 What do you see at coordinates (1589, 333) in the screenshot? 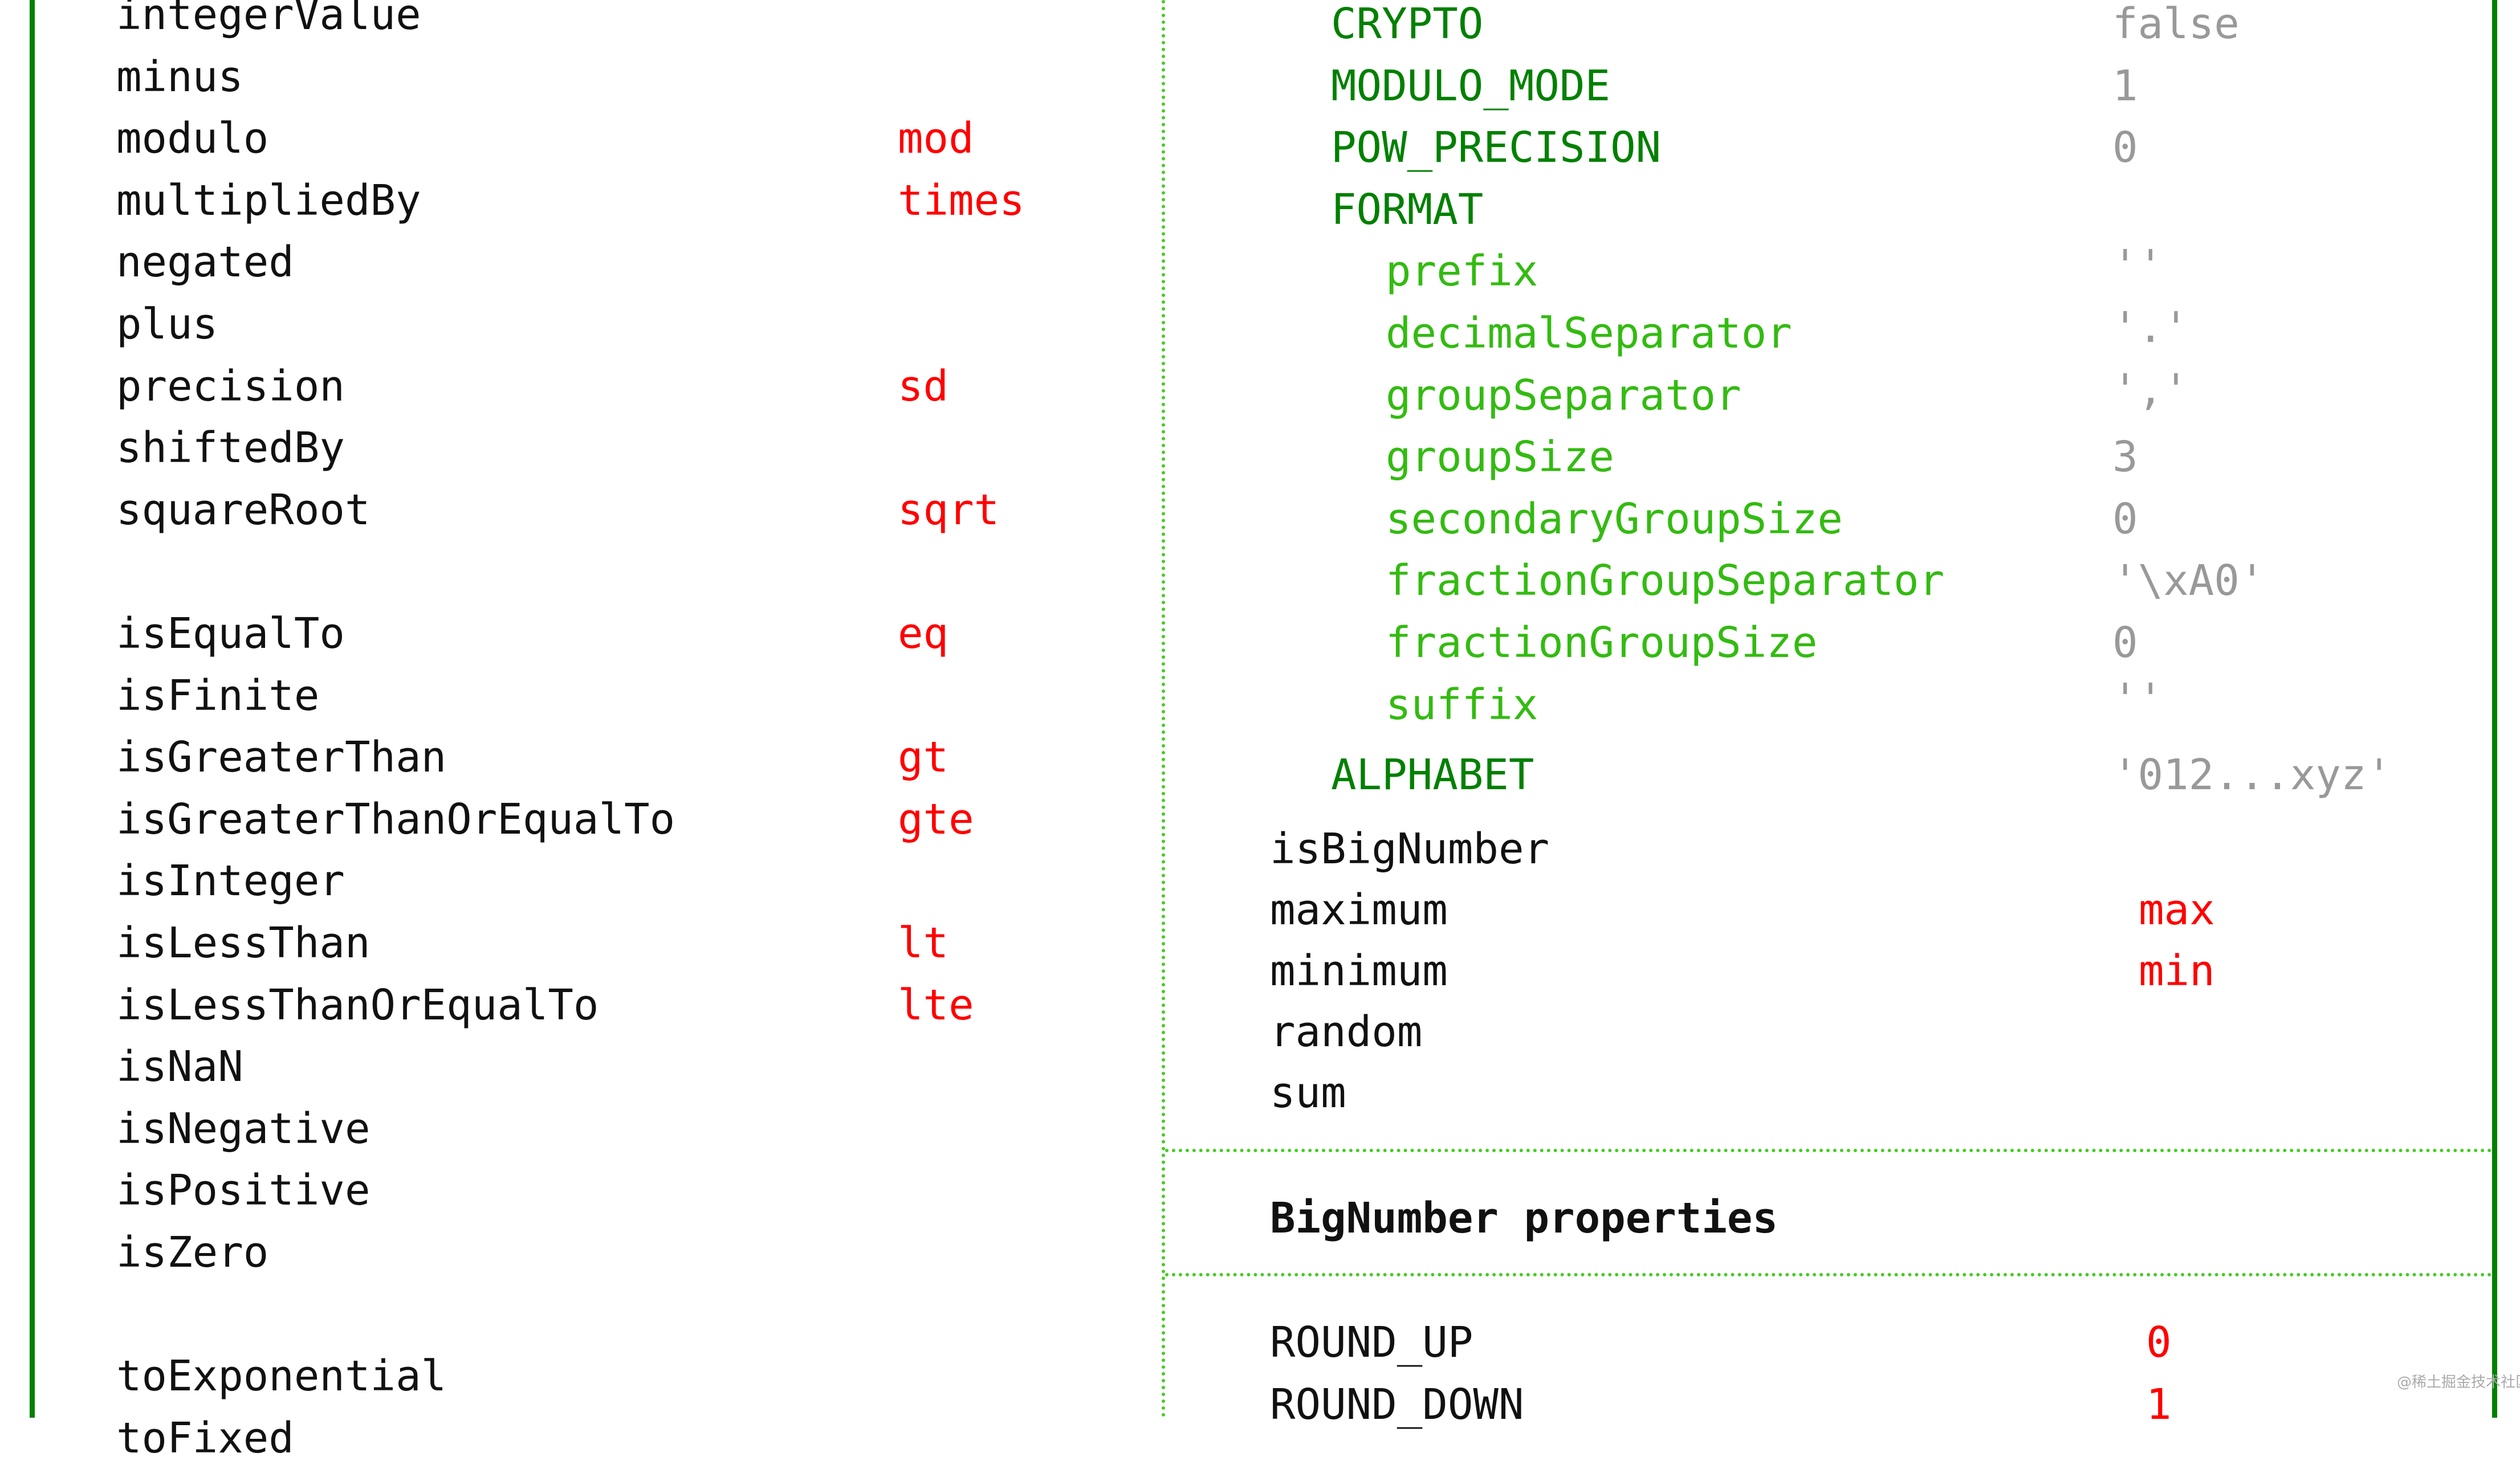
I see `format-key: decimalSeparator` at bounding box center [1589, 333].